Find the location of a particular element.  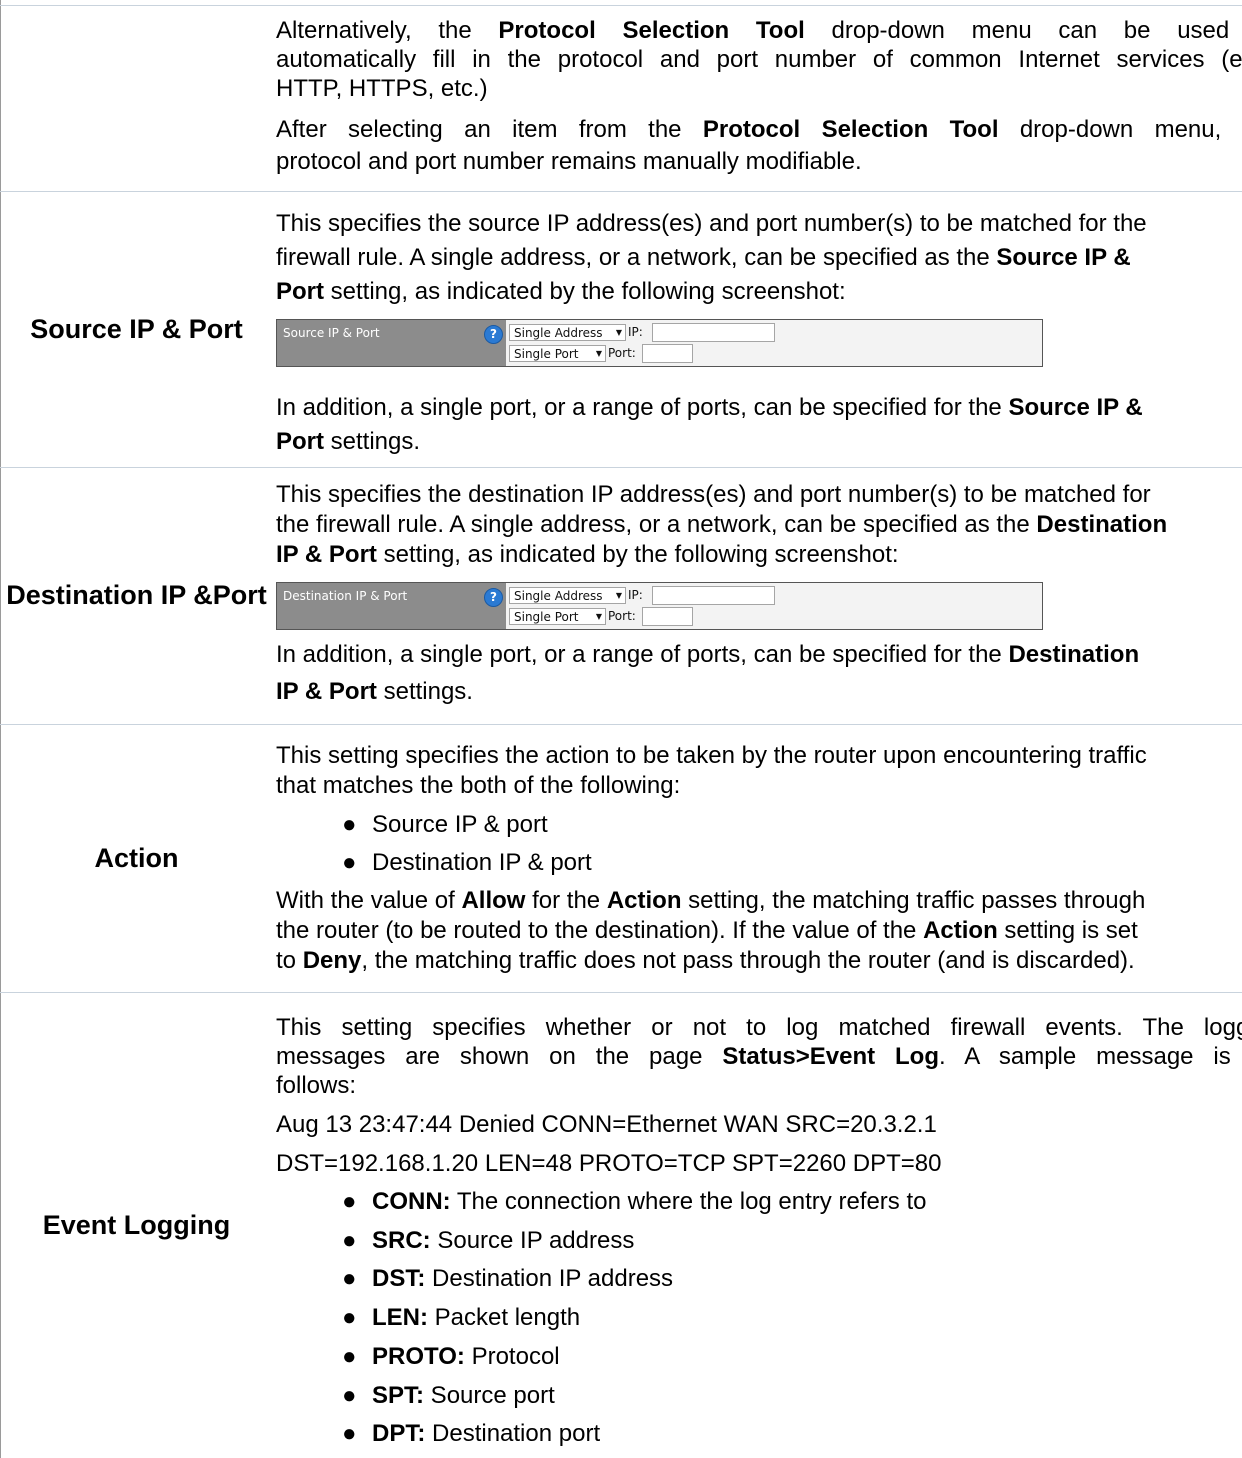

row-label: Source IP & Port is located at coordinates (136, 328).